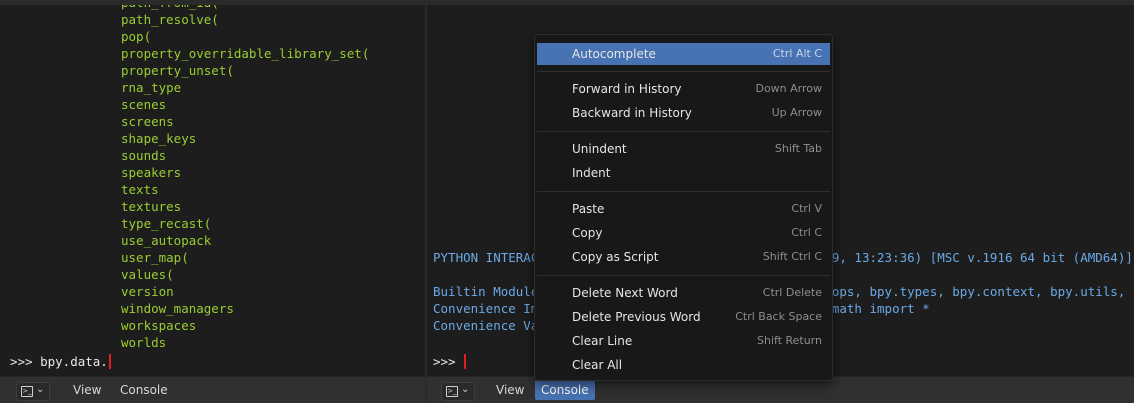 This screenshot has width=1134, height=403. Describe the element at coordinates (177, 308) in the screenshot. I see `completion-item: window_managers` at that location.